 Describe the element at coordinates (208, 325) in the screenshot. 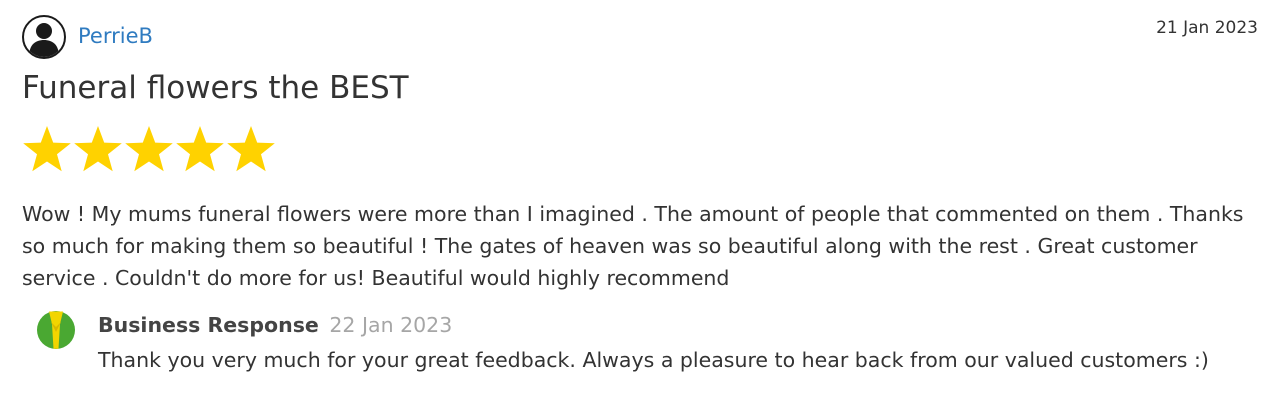

I see `business-response-label: Business Response` at that location.